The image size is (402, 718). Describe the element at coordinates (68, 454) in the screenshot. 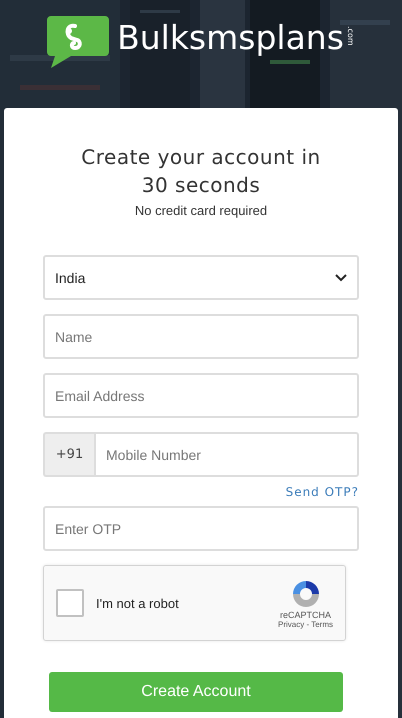

I see `country-code: +91` at that location.